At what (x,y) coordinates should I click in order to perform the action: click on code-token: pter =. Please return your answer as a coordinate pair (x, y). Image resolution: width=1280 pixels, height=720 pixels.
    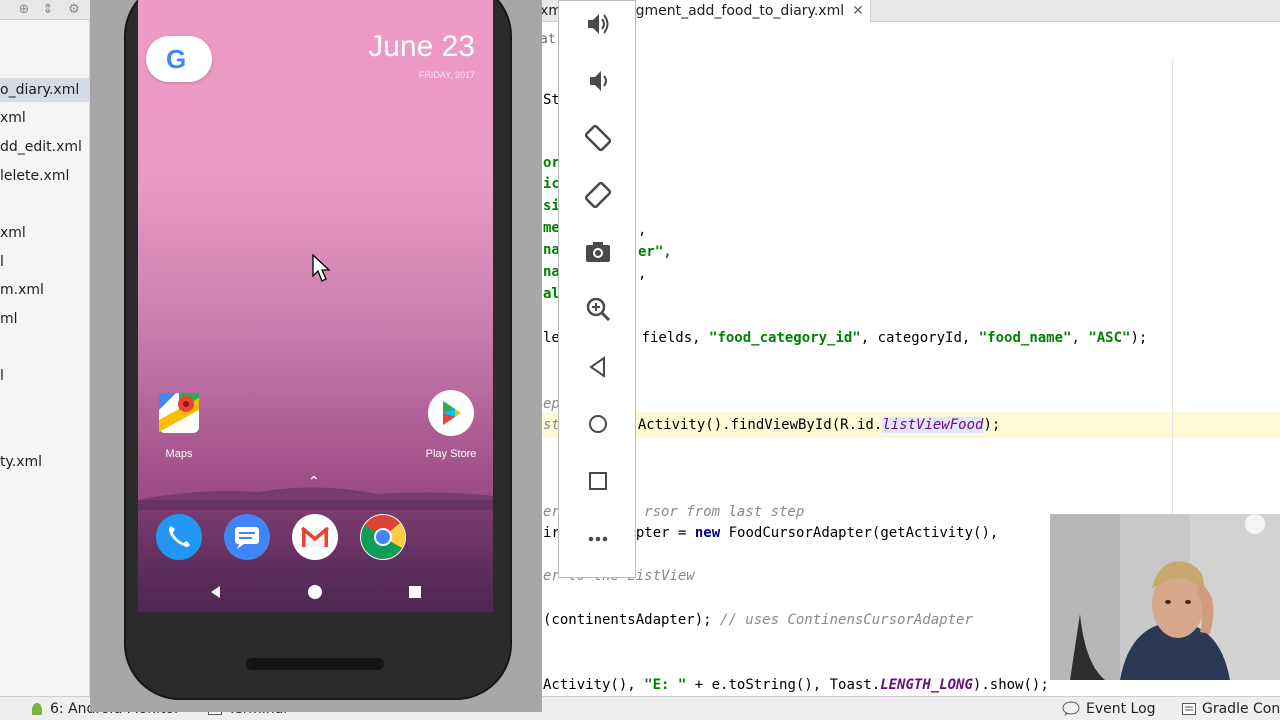
    Looking at the image, I should click on (665, 533).